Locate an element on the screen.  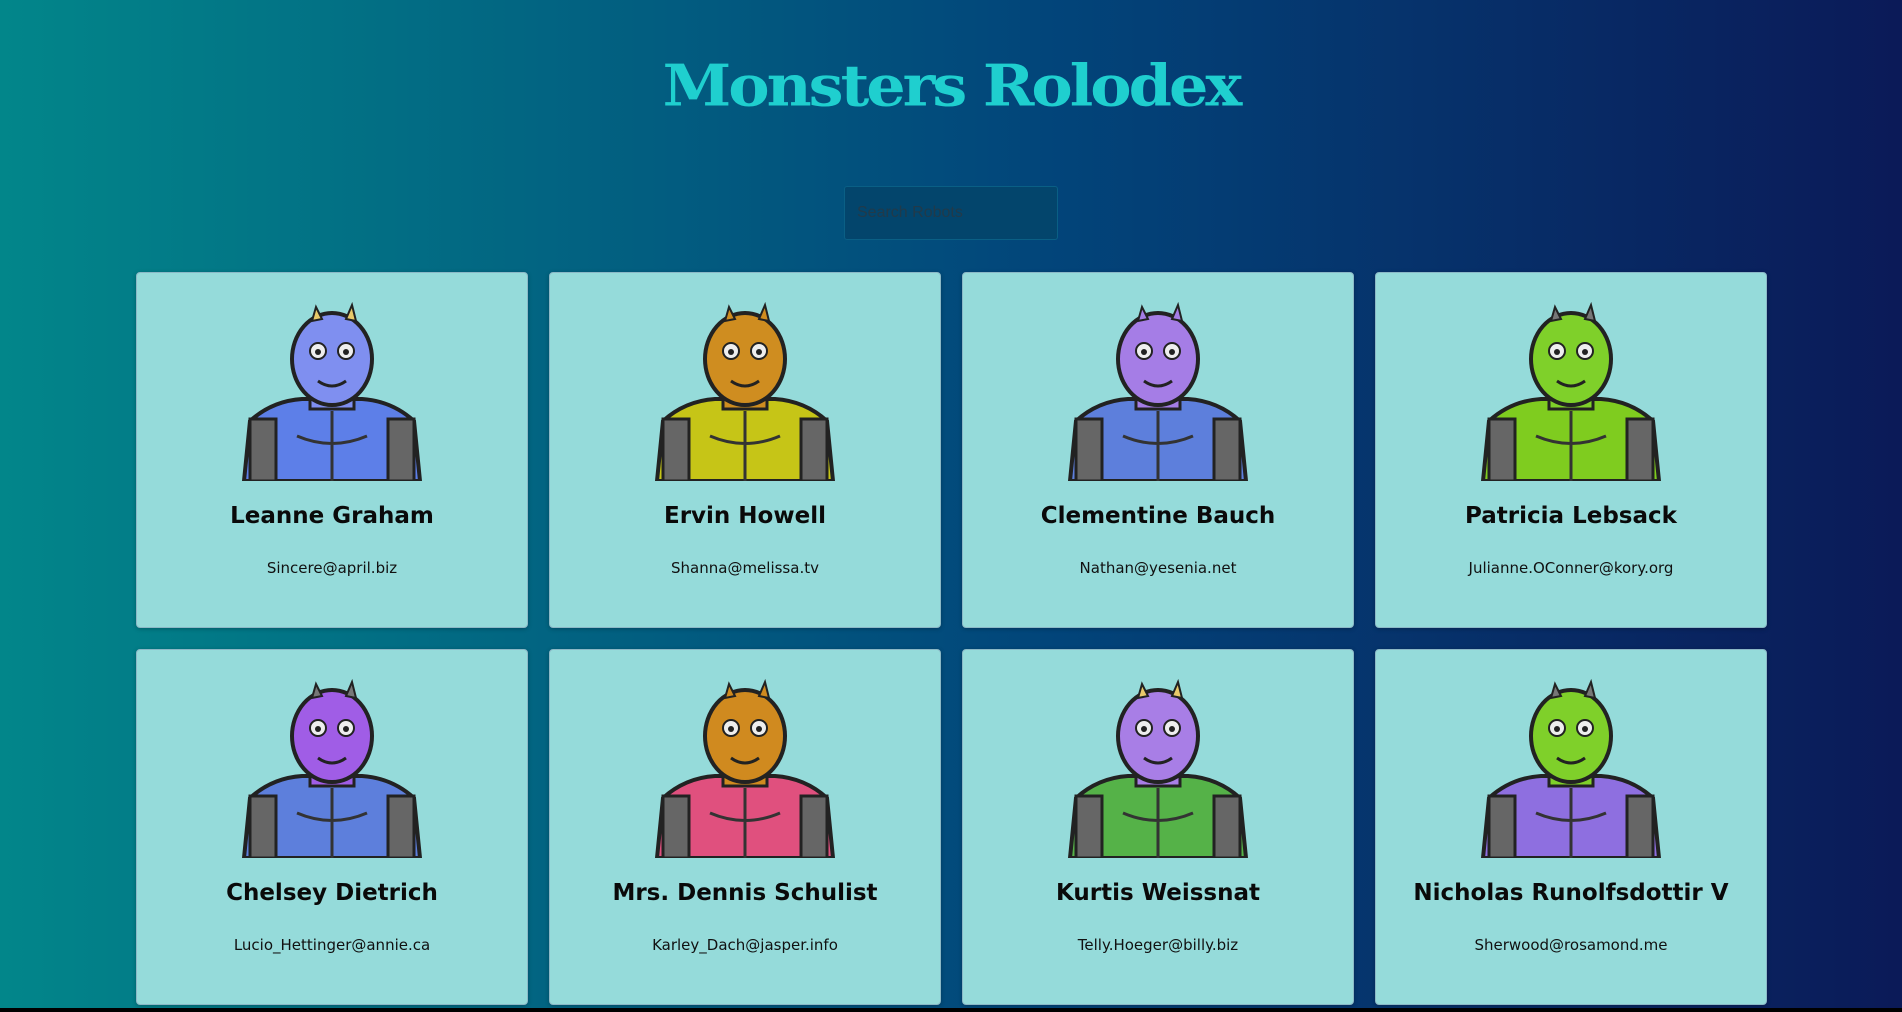
monster-email: Nathan@yesenia.net is located at coordinates (1158, 568).